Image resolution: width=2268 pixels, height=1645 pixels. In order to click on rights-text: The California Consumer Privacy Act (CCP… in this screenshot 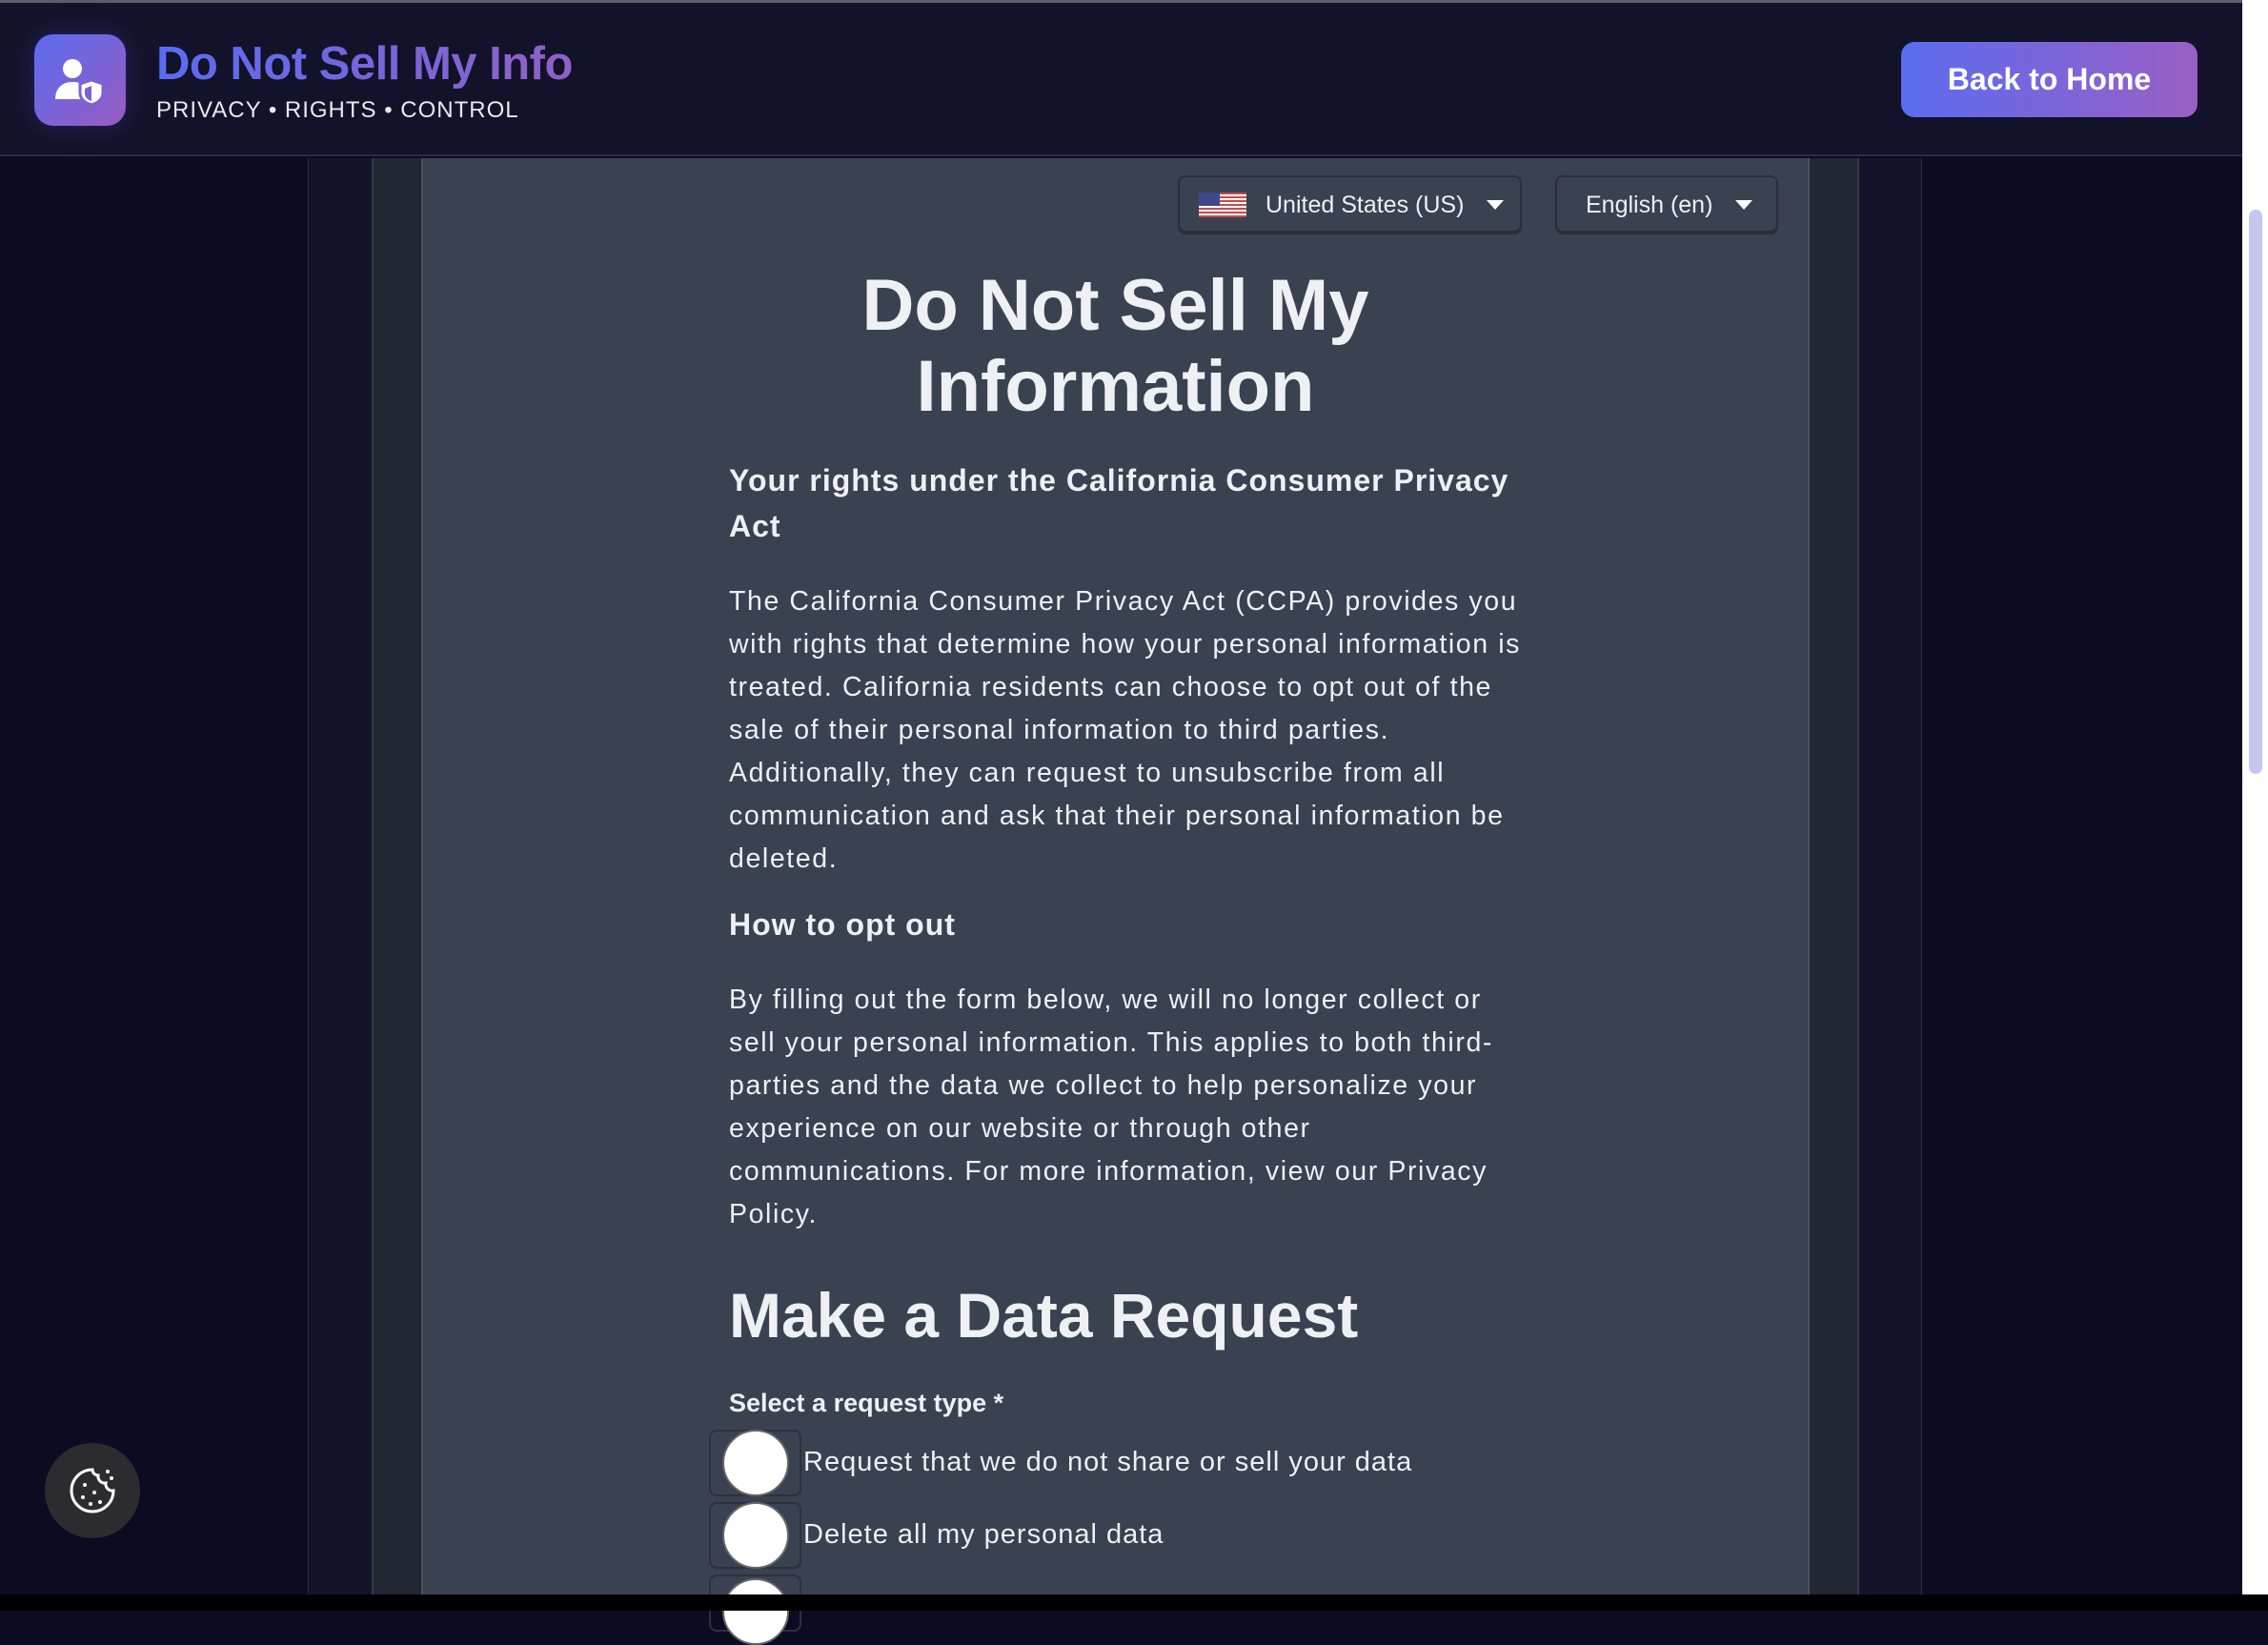, I will do `click(1125, 730)`.